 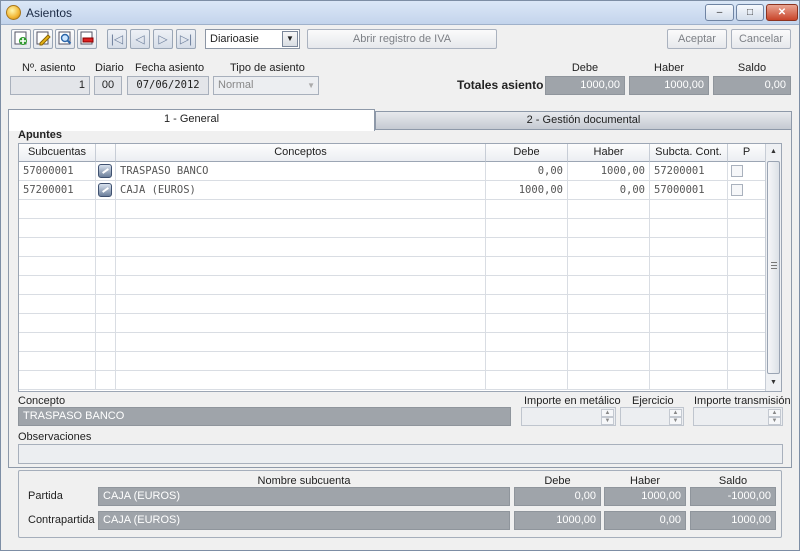 What do you see at coordinates (301, 171) in the screenshot?
I see `cell-concepto: TRASPASO BANCO` at bounding box center [301, 171].